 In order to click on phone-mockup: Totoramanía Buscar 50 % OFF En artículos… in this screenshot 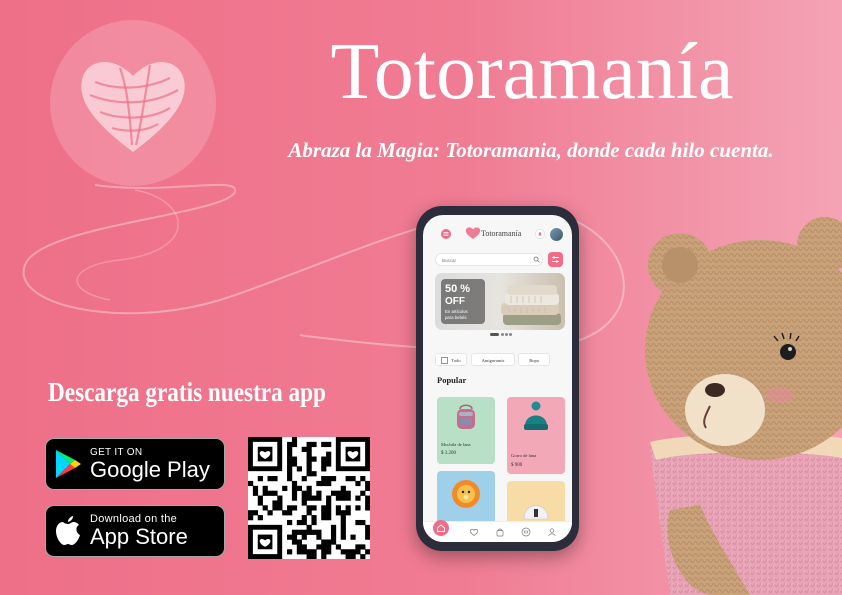, I will do `click(497, 378)`.